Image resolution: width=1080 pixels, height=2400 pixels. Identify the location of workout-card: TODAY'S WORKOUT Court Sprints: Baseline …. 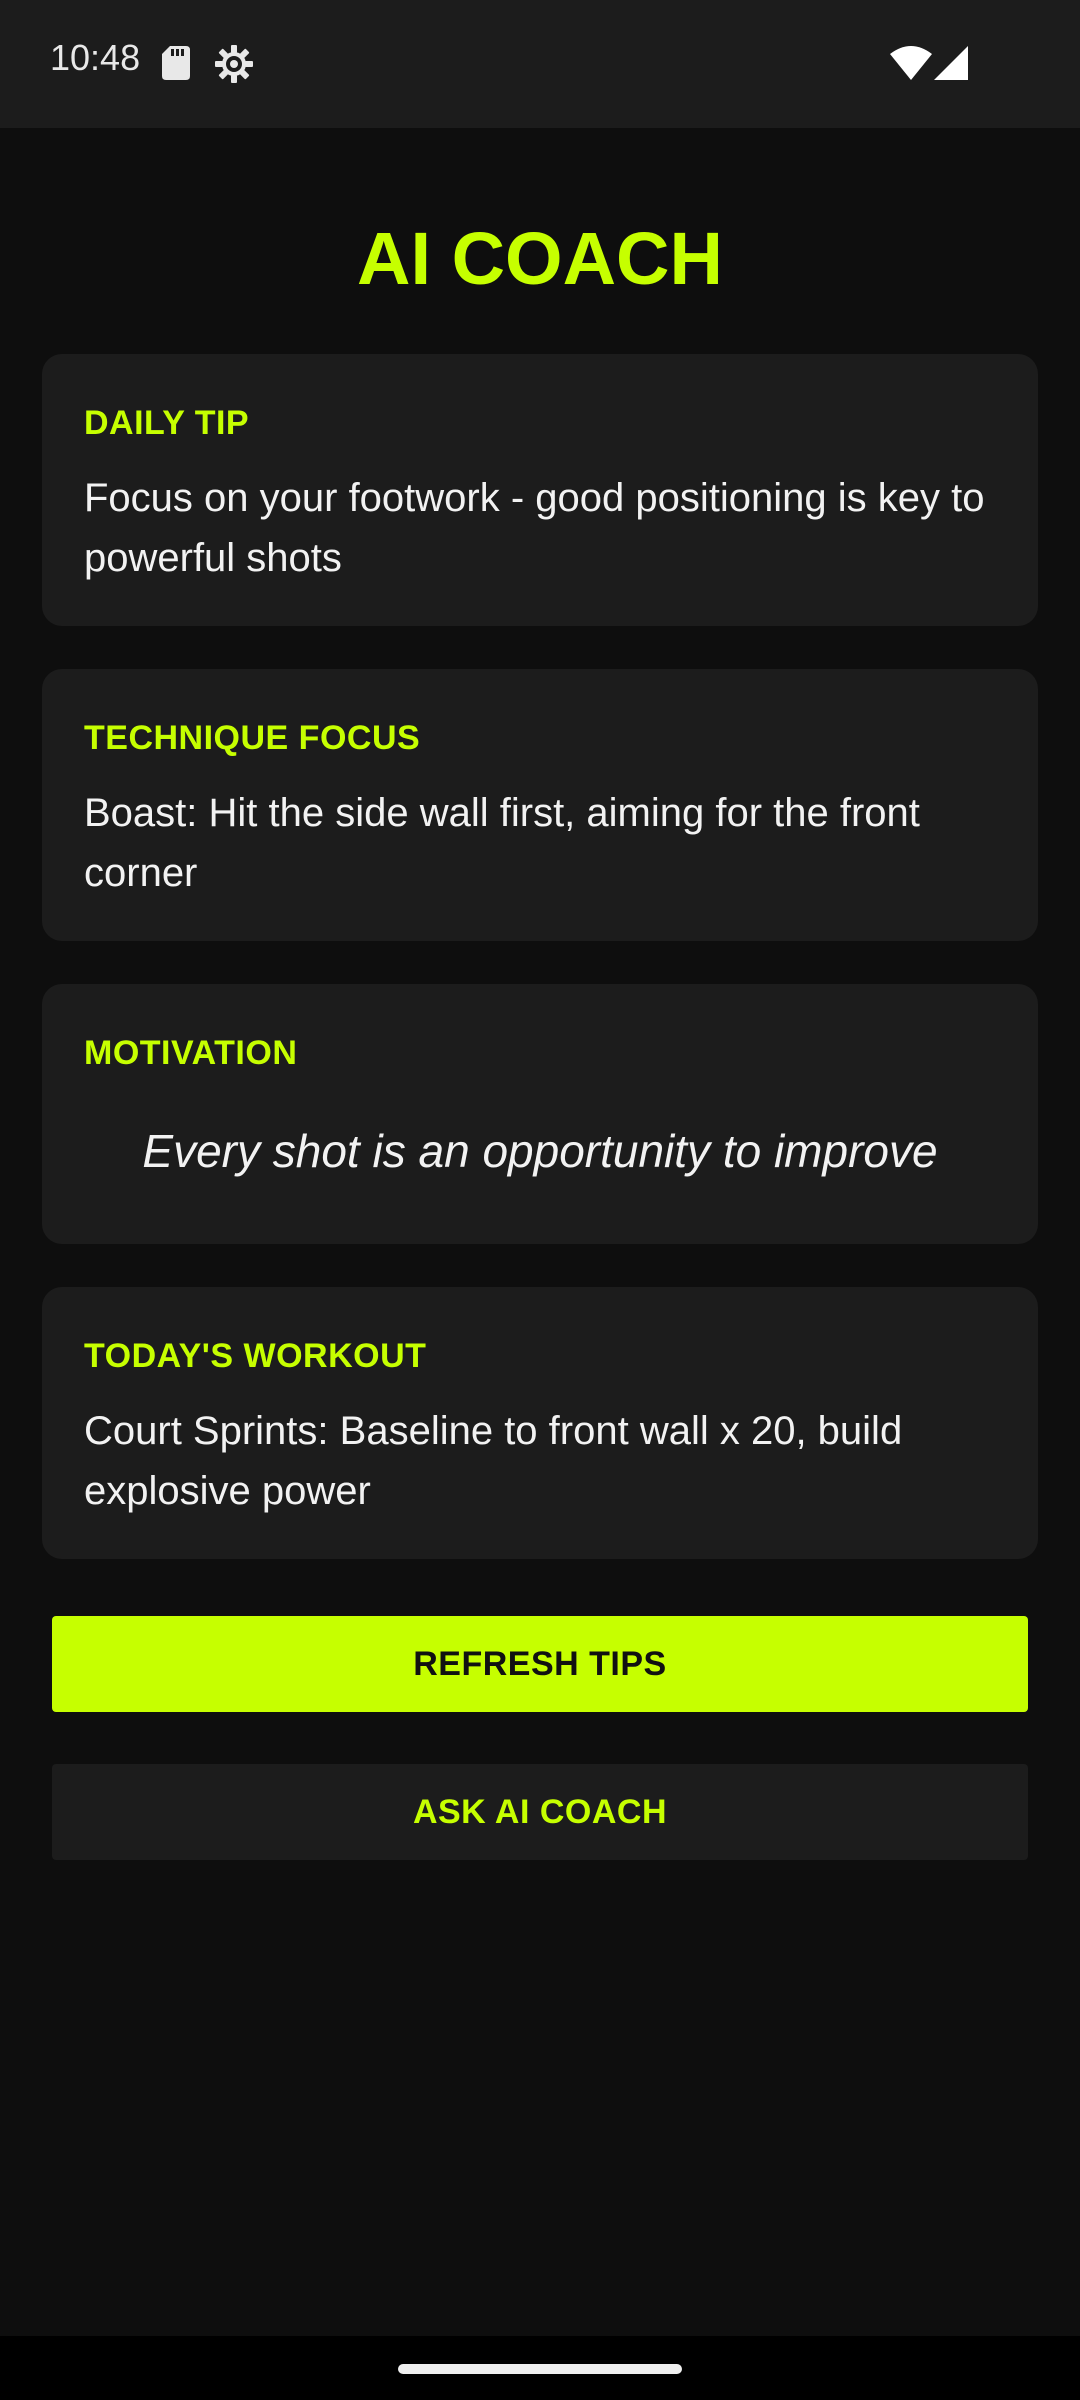
(540, 1423).